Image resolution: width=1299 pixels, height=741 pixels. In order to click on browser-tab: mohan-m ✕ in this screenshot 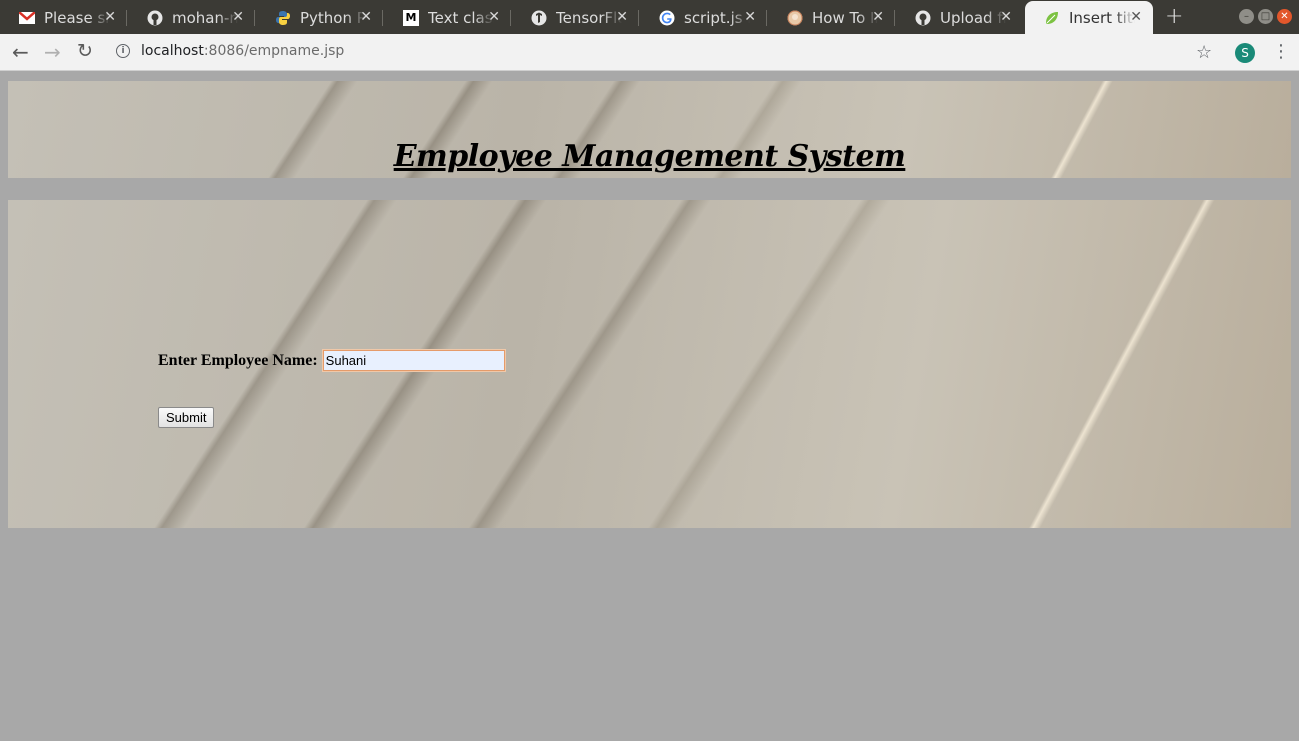, I will do `click(191, 17)`.